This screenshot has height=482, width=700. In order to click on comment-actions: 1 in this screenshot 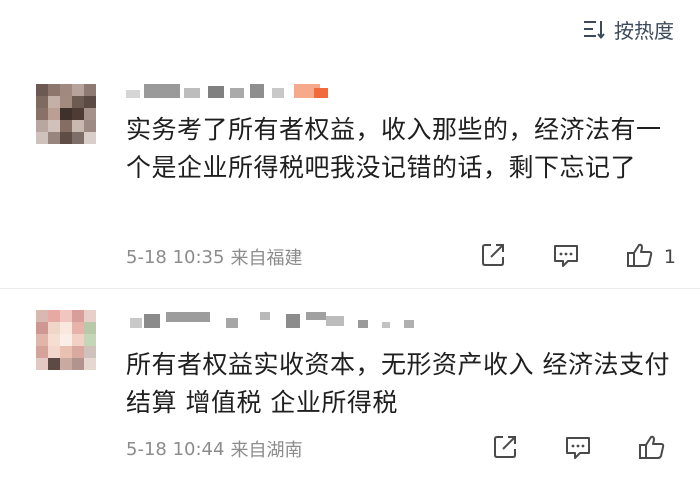, I will do `click(555, 257)`.